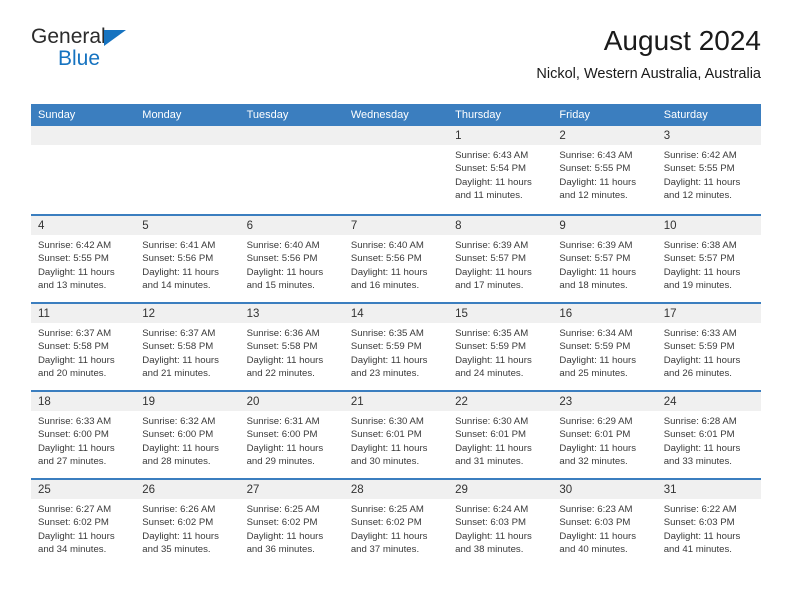 Image resolution: width=792 pixels, height=612 pixels. What do you see at coordinates (357, 314) in the screenshot?
I see `day-number: 14` at bounding box center [357, 314].